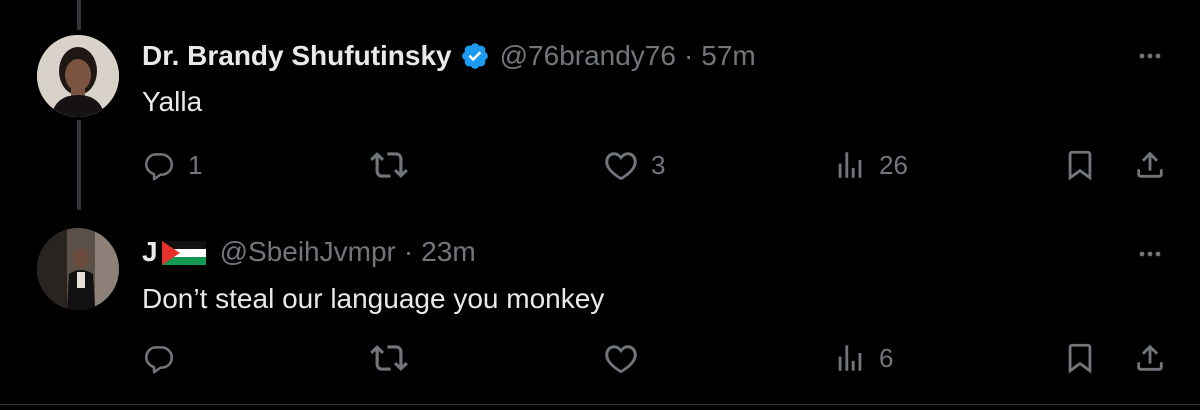  What do you see at coordinates (600, 165) in the screenshot?
I see `action-bar: 1 3 26` at bounding box center [600, 165].